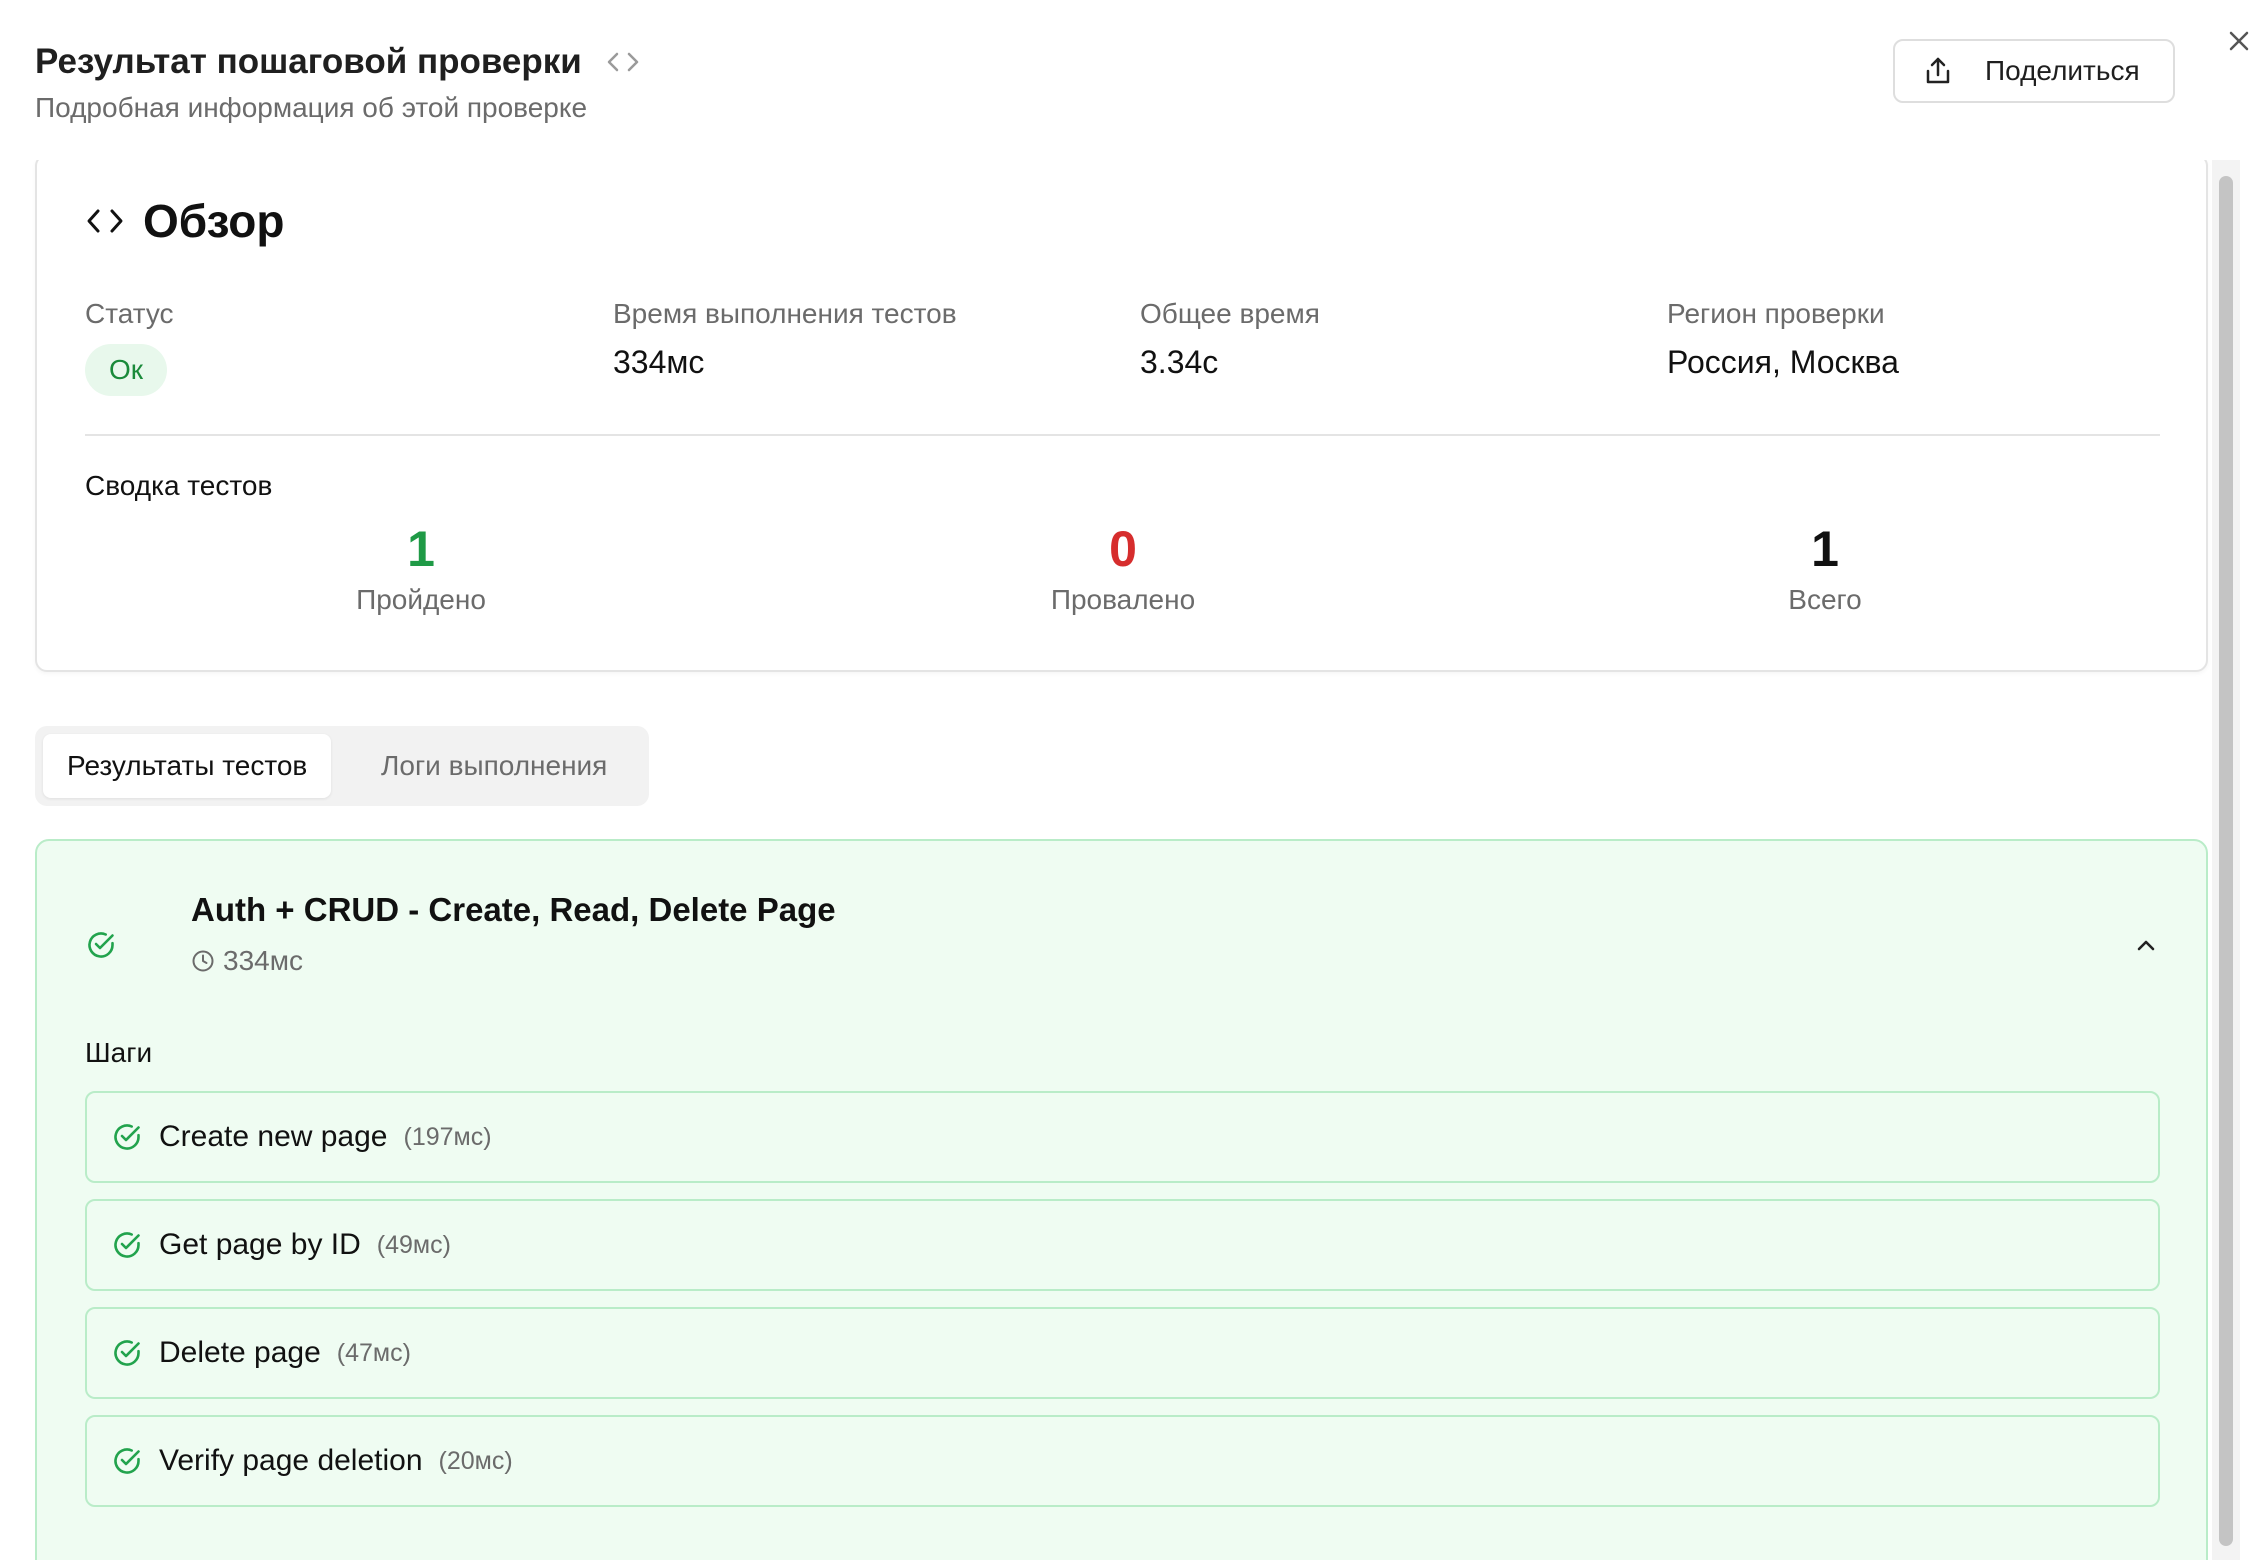 The height and width of the screenshot is (1560, 2268). What do you see at coordinates (1122, 1353) in the screenshot?
I see `list-item: Delete page (47мс)` at bounding box center [1122, 1353].